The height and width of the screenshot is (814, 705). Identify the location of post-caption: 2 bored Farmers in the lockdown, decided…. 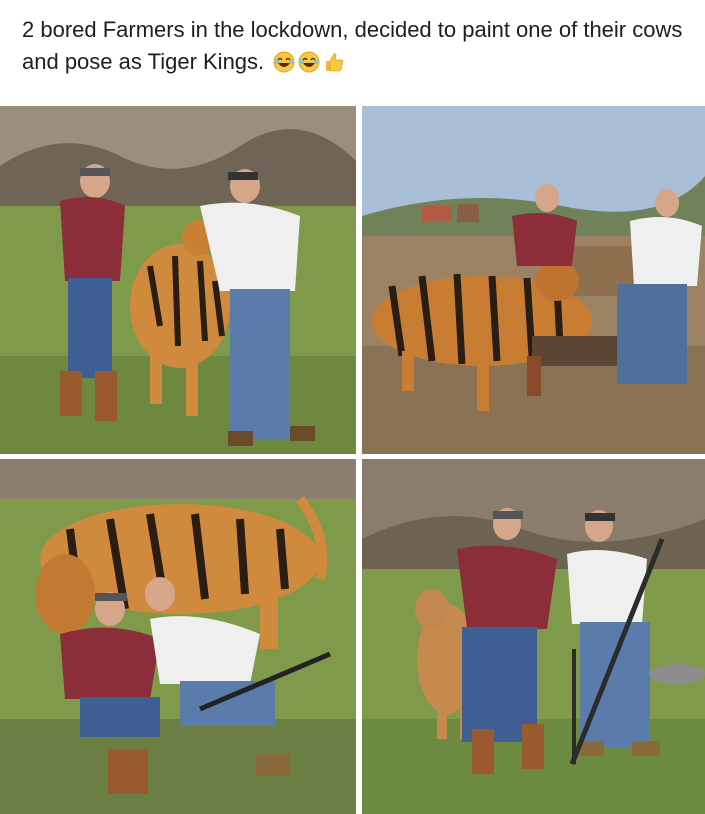
(357, 46).